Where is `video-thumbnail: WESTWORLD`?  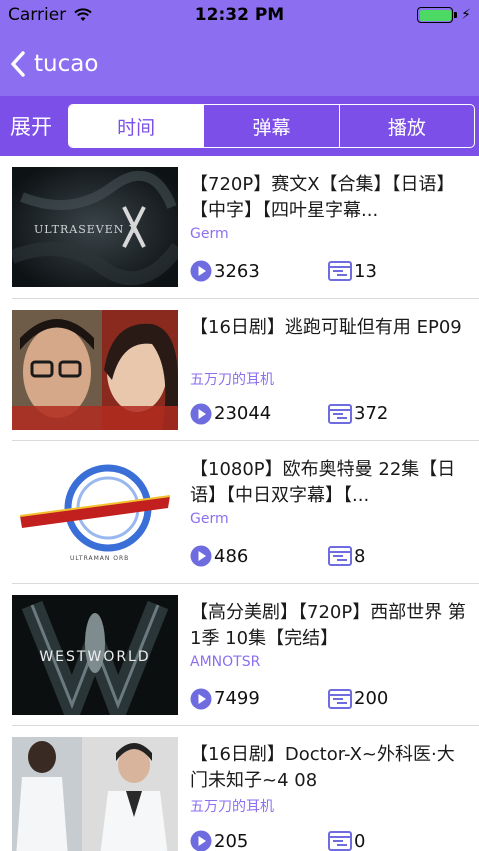
video-thumbnail: WESTWORLD is located at coordinates (95, 654).